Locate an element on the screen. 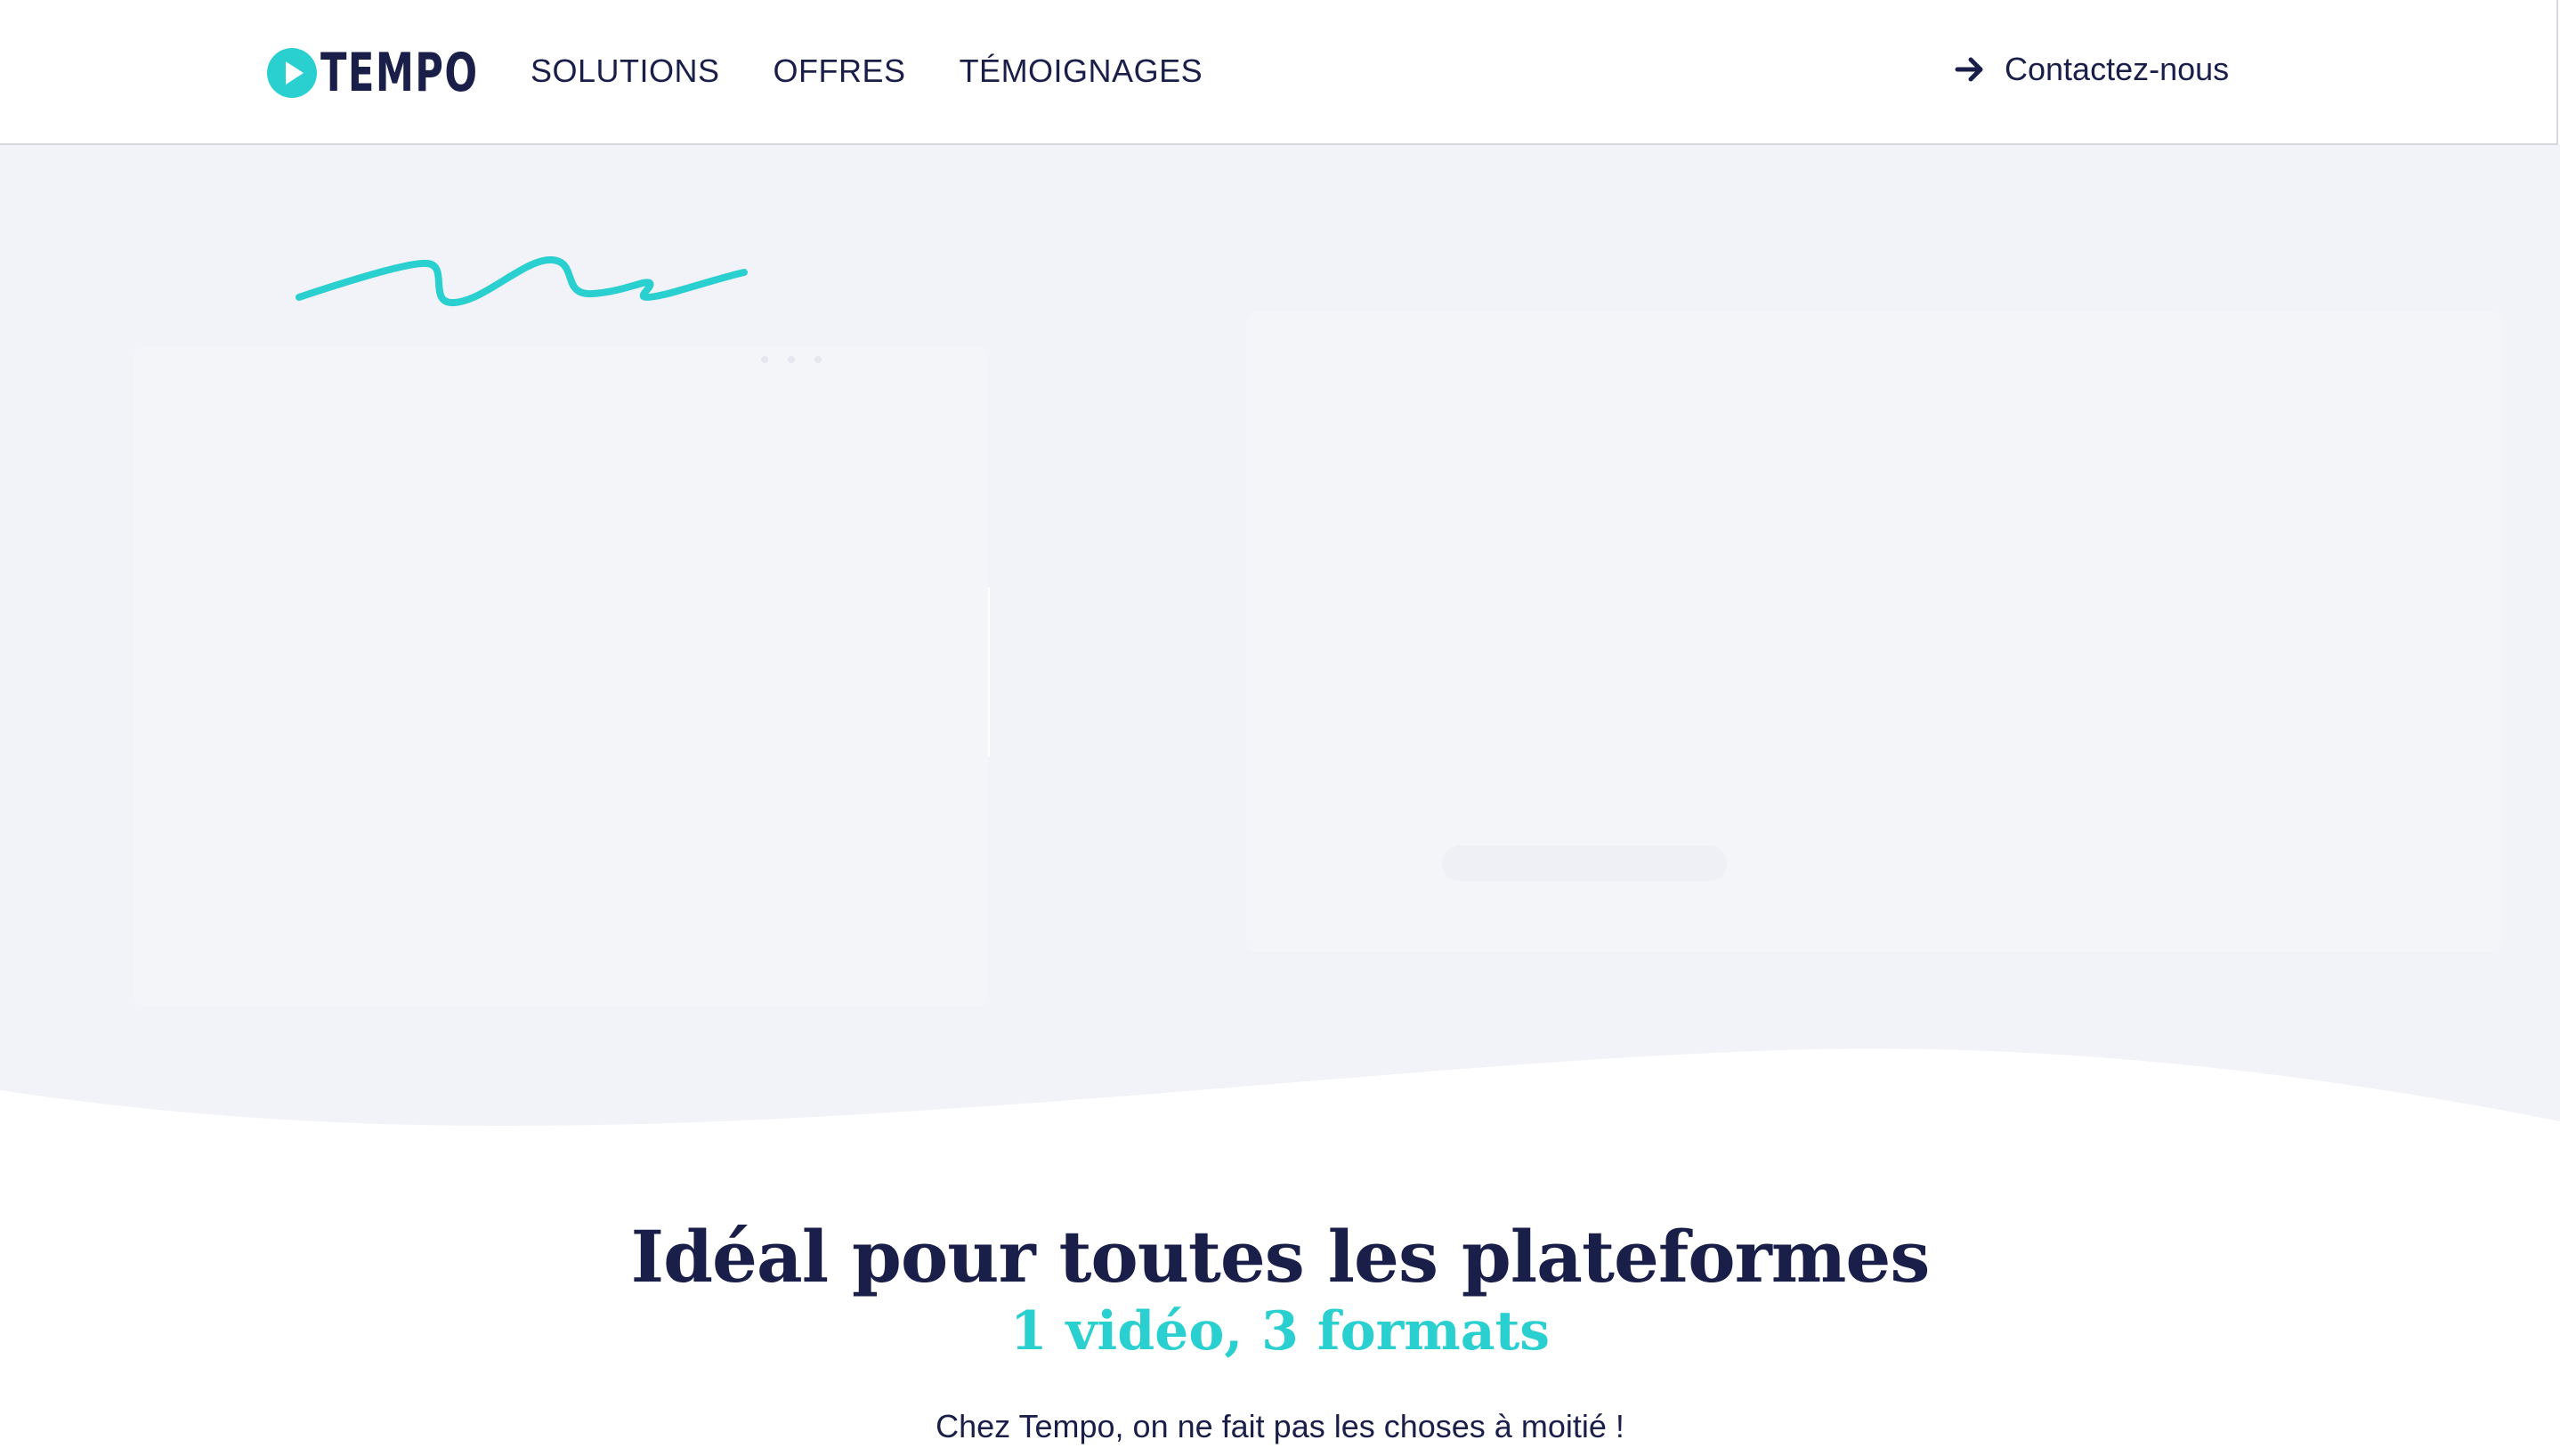  tempo-logo: TEMPO is located at coordinates (404, 73).